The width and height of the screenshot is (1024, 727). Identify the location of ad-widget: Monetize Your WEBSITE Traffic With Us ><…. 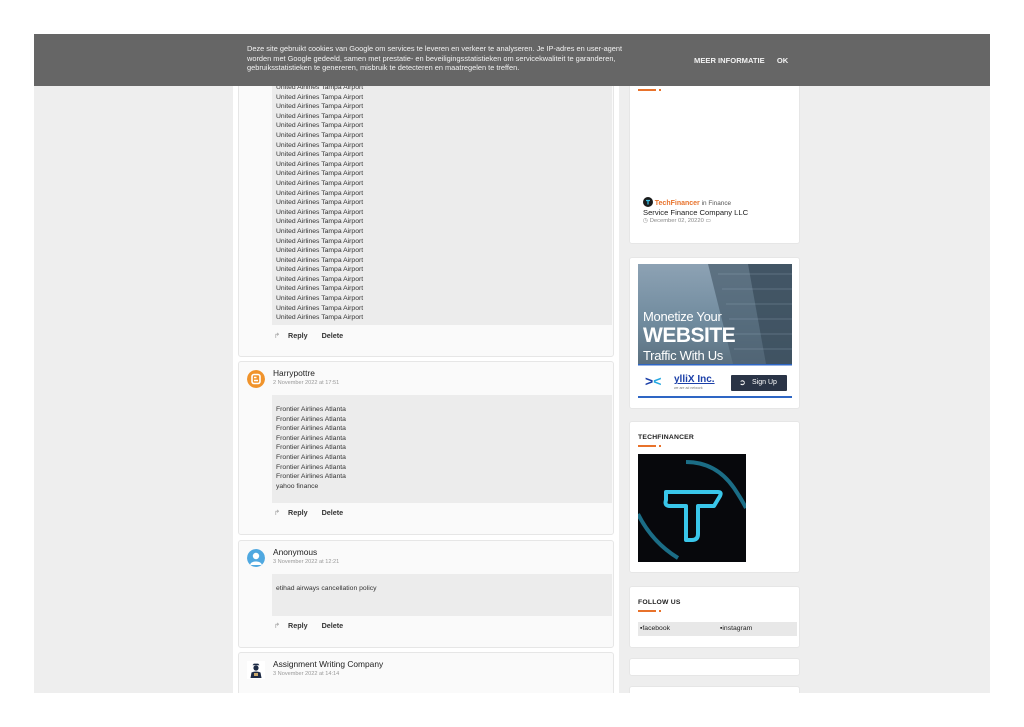
(714, 333).